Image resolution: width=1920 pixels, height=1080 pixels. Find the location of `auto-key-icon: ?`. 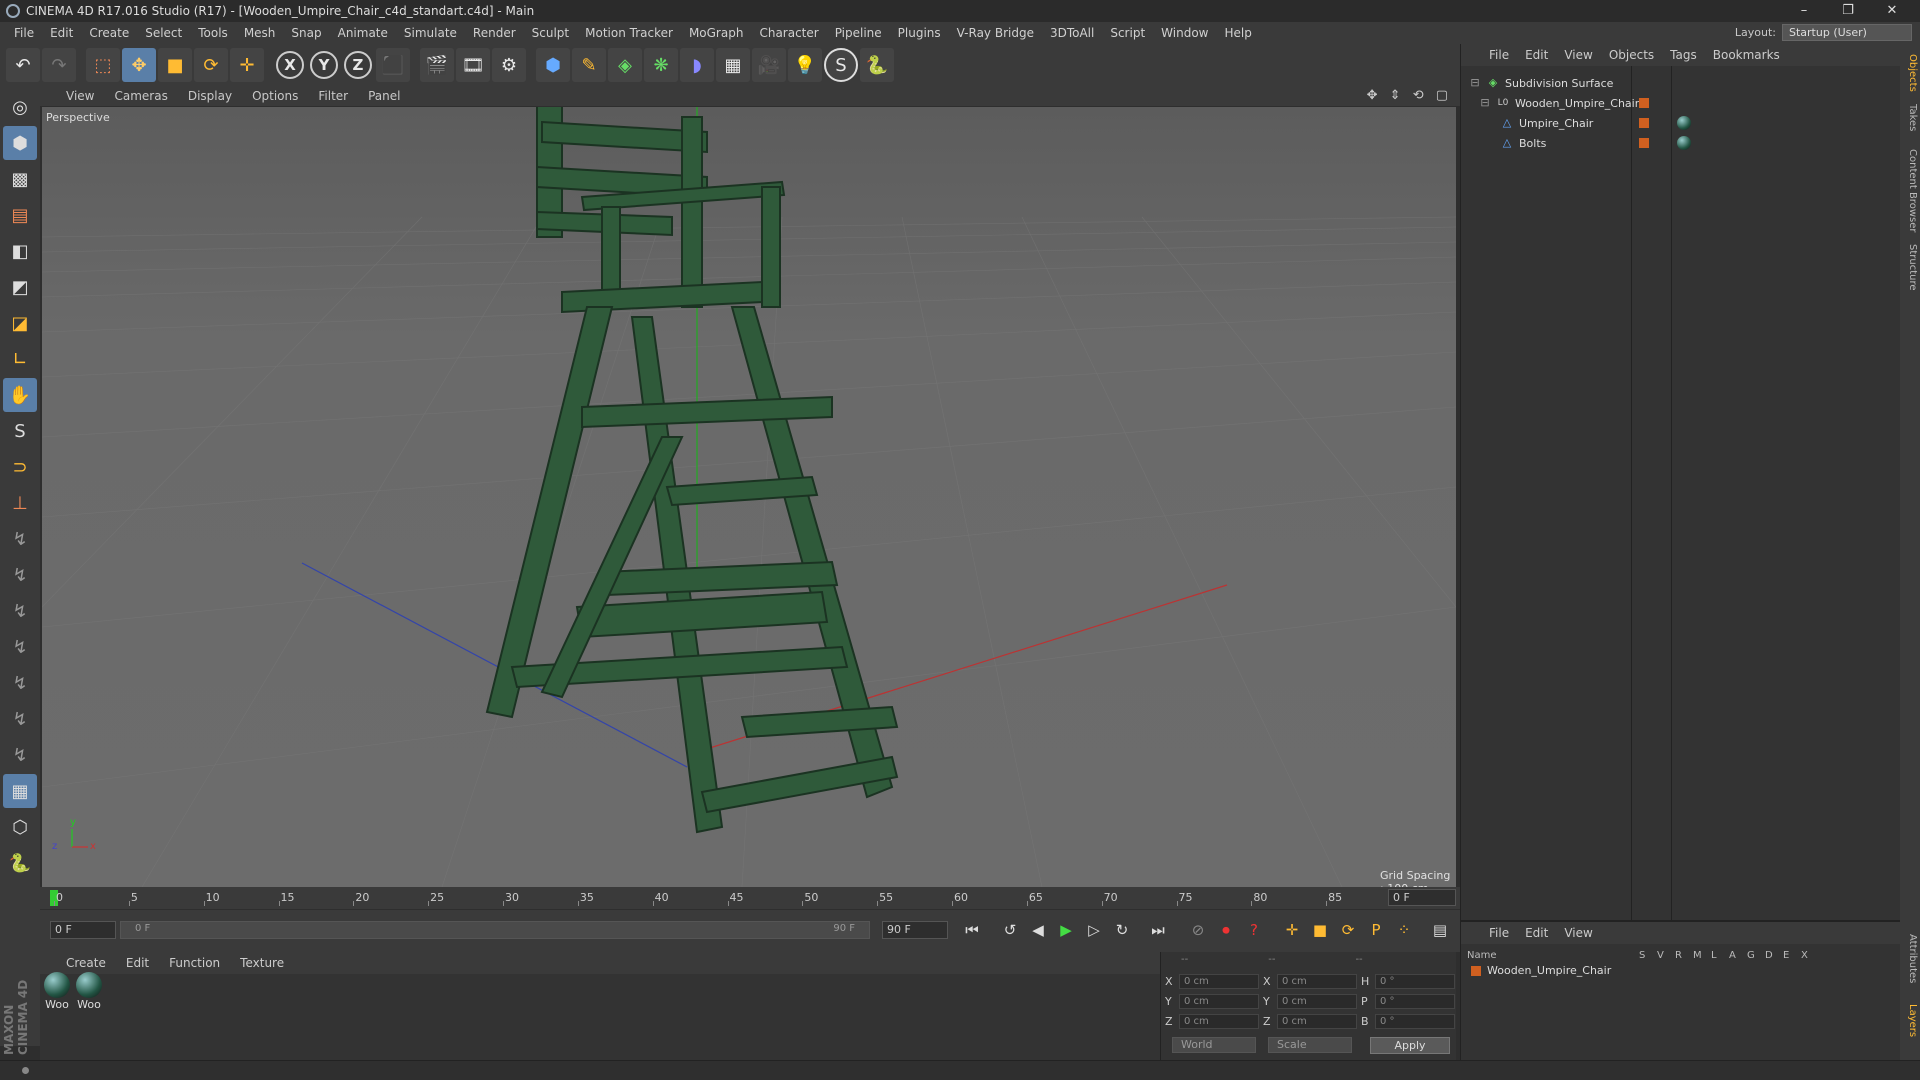

auto-key-icon: ? is located at coordinates (1254, 930).